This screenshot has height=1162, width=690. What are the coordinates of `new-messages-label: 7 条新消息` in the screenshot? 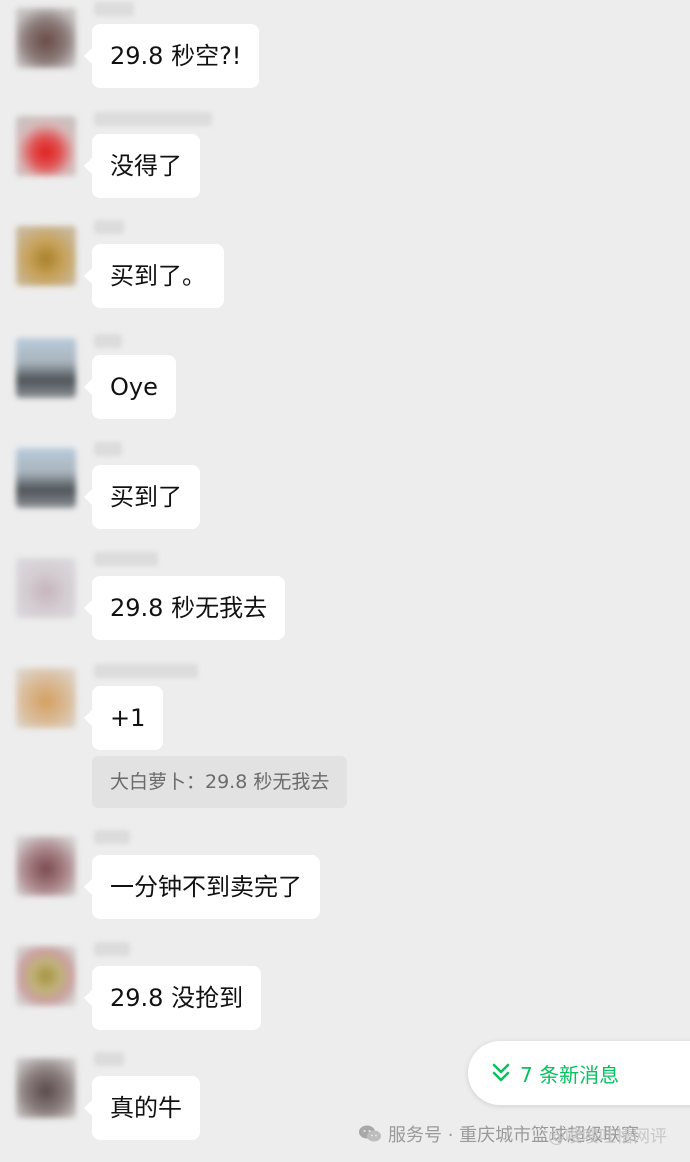 It's located at (570, 1074).